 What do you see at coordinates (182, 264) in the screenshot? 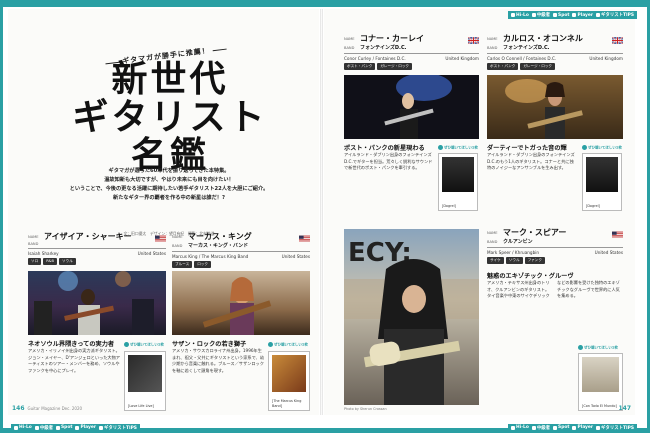
I see `genre-tag: ブルース` at bounding box center [182, 264].